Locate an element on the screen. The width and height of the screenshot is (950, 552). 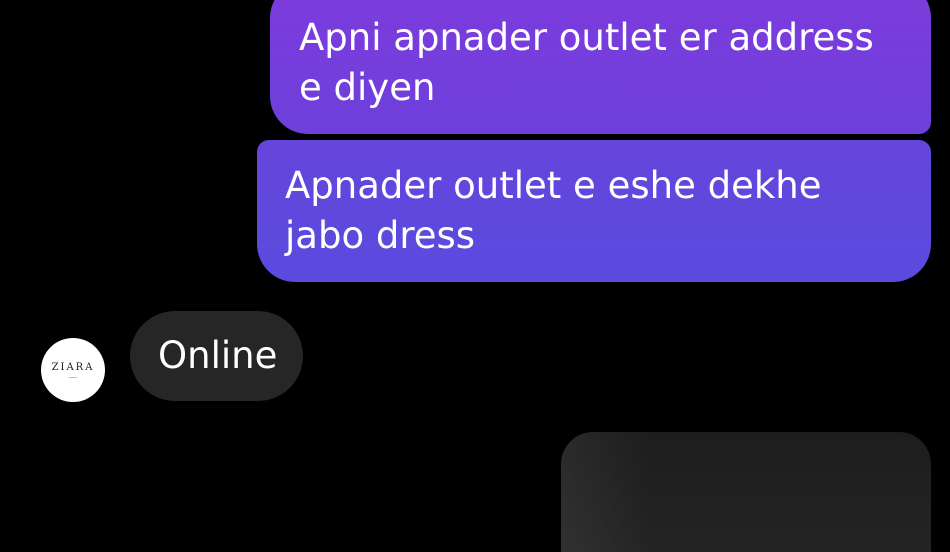
contact-avatar: ZIARA is located at coordinates (73, 370).